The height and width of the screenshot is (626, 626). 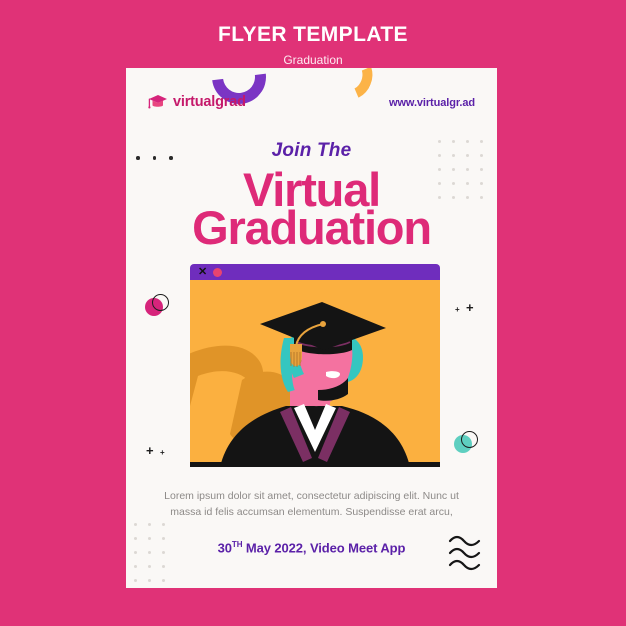 What do you see at coordinates (315, 272) in the screenshot?
I see `video-window-titlebar: ✕` at bounding box center [315, 272].